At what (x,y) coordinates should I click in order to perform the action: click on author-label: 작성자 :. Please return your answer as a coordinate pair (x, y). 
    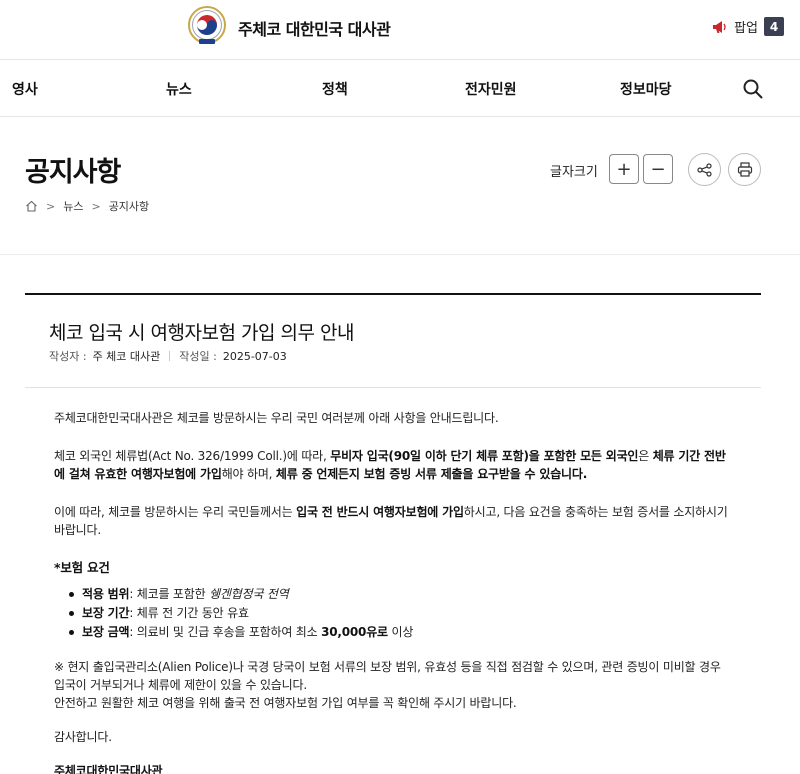
    Looking at the image, I should click on (68, 356).